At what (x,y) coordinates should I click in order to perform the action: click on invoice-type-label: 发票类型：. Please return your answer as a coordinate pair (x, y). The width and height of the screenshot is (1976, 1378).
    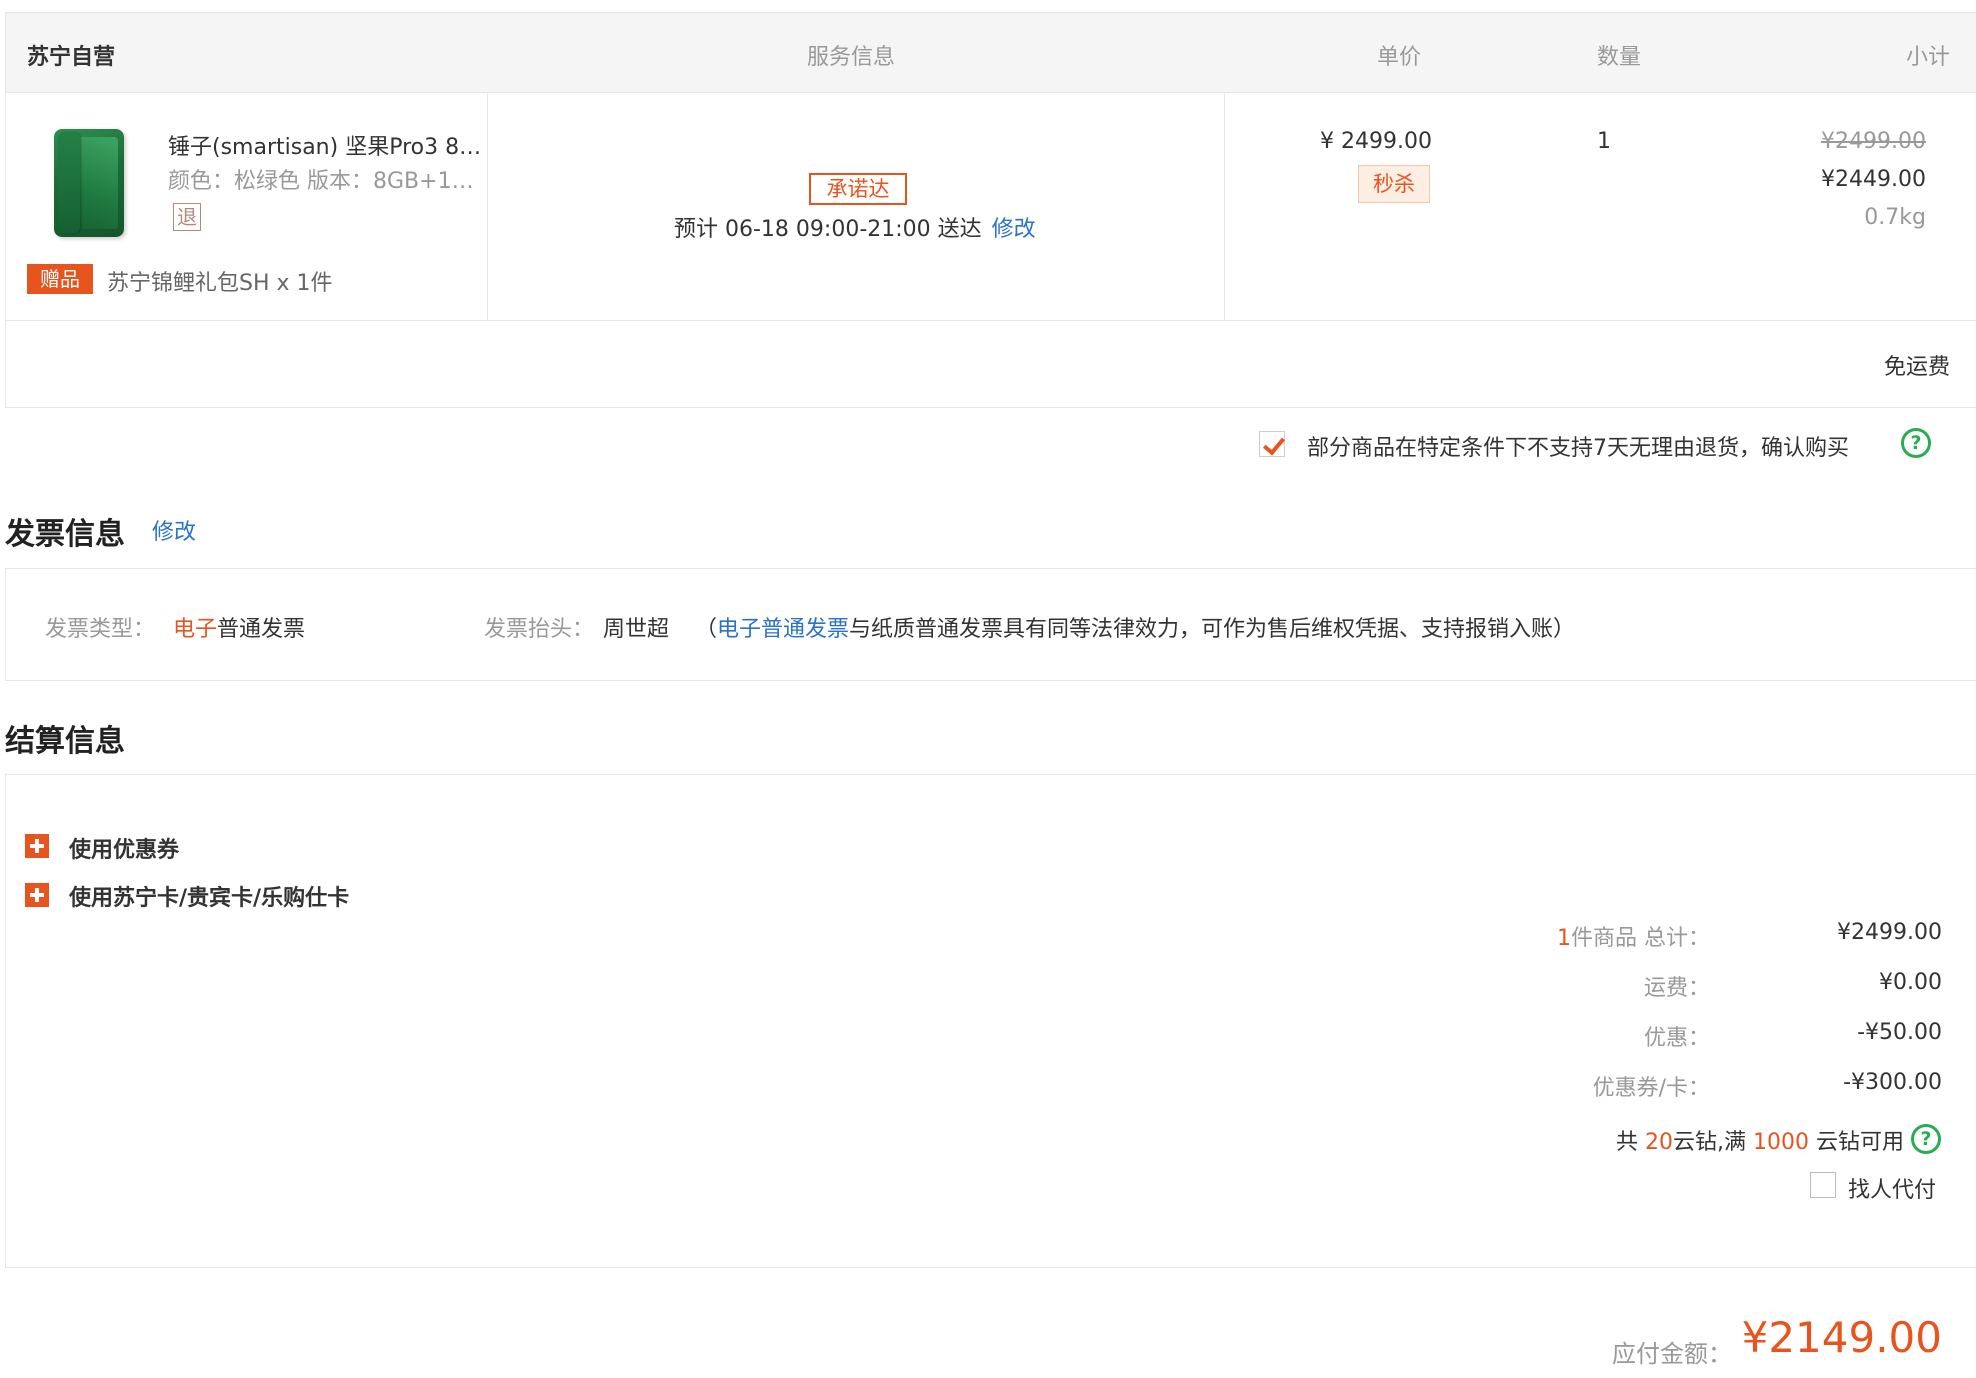
    Looking at the image, I should click on (100, 629).